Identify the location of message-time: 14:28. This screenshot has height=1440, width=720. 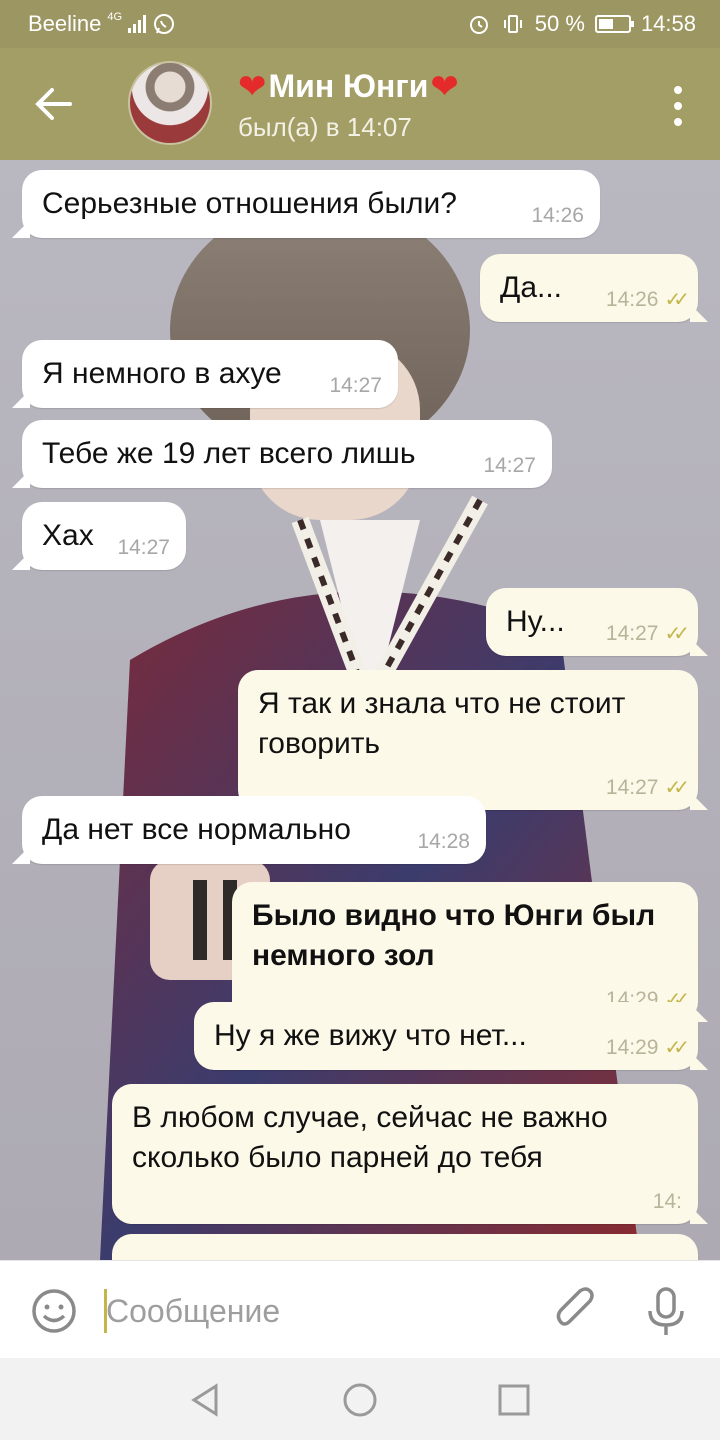
(443, 841).